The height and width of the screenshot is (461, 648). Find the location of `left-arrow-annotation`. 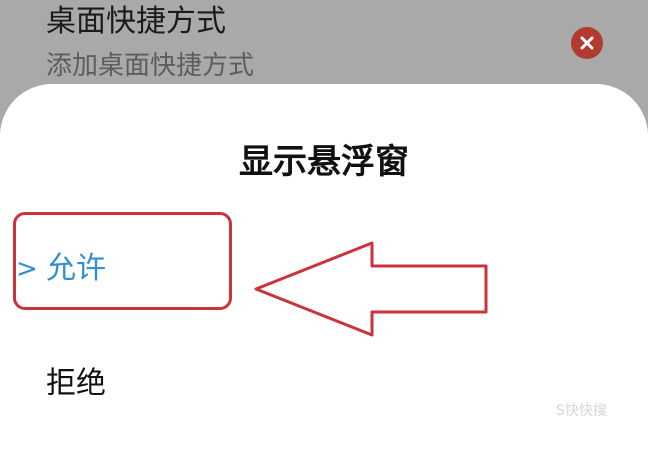

left-arrow-annotation is located at coordinates (371, 289).